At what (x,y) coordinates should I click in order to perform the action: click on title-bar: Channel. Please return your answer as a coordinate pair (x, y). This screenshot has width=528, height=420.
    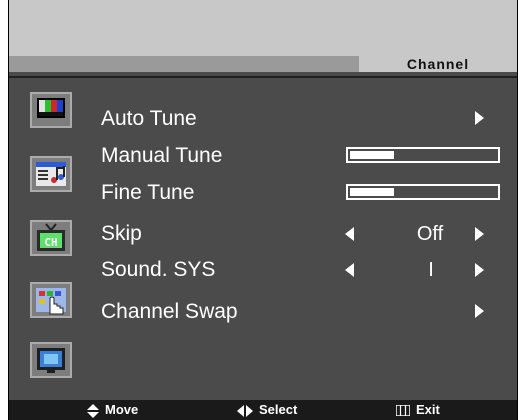
    Looking at the image, I should click on (263, 64).